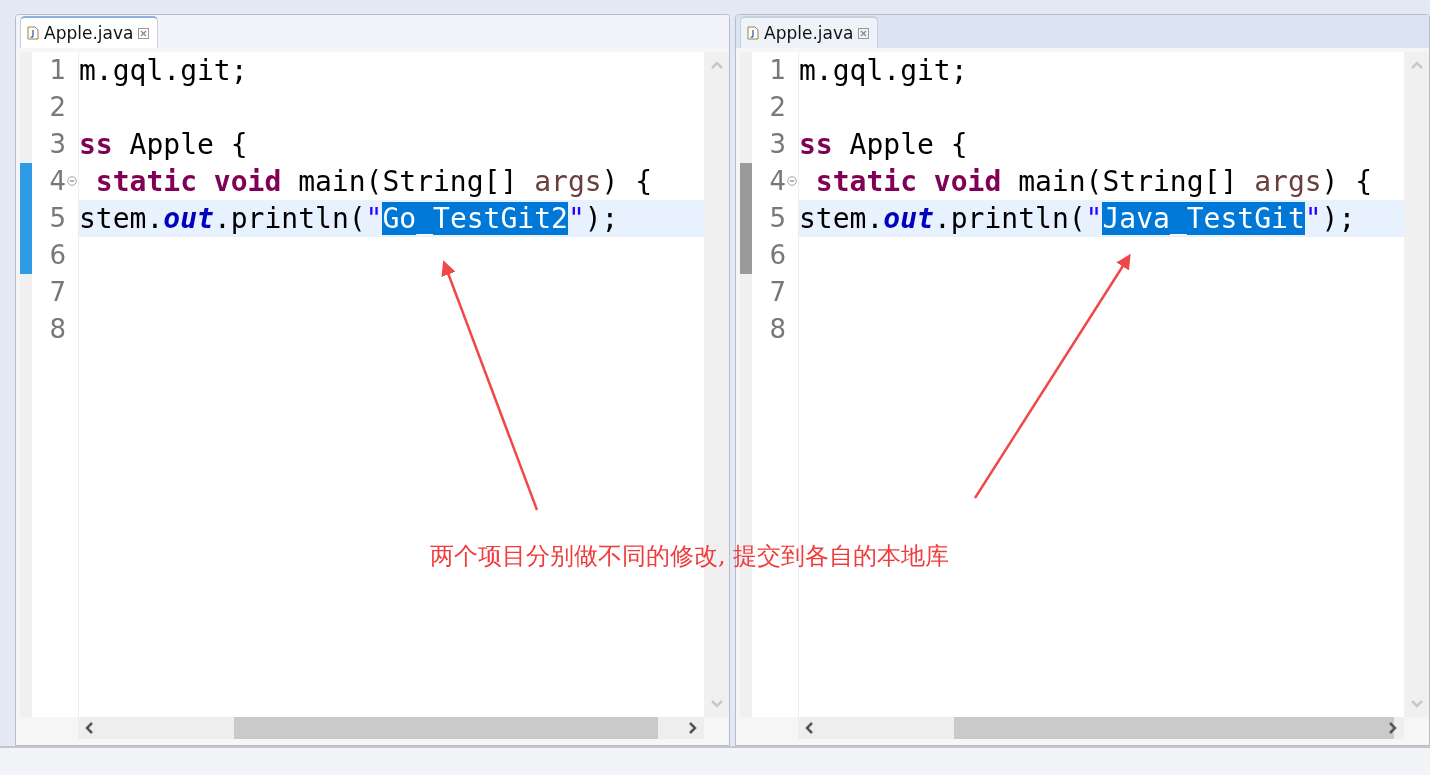  I want to click on code-line: stem.out.println("Go_TestGit2");, so click(349, 219).